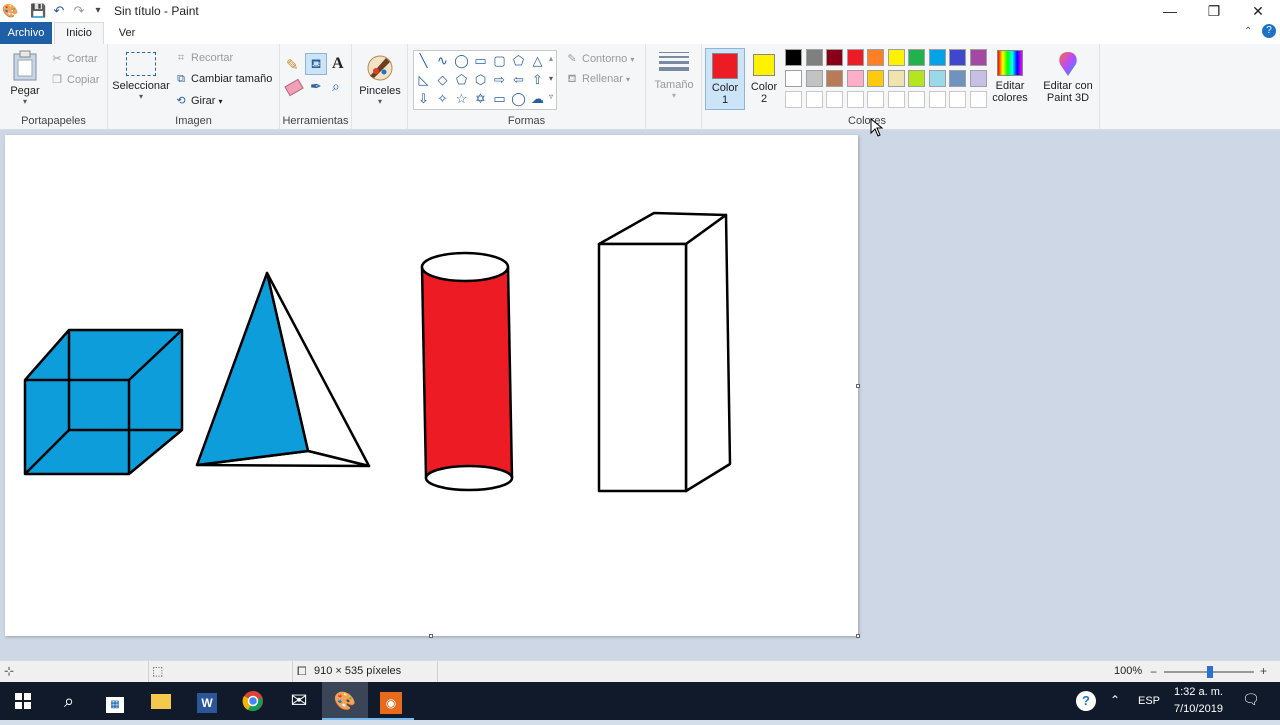  I want to click on color-picker-icon: ✒, so click(316, 86).